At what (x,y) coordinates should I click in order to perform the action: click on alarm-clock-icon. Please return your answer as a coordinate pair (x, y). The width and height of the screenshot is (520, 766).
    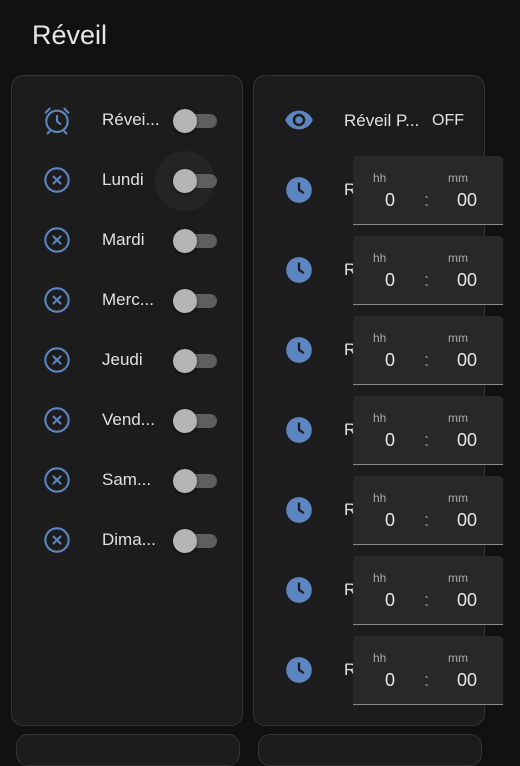
    Looking at the image, I should click on (57, 120).